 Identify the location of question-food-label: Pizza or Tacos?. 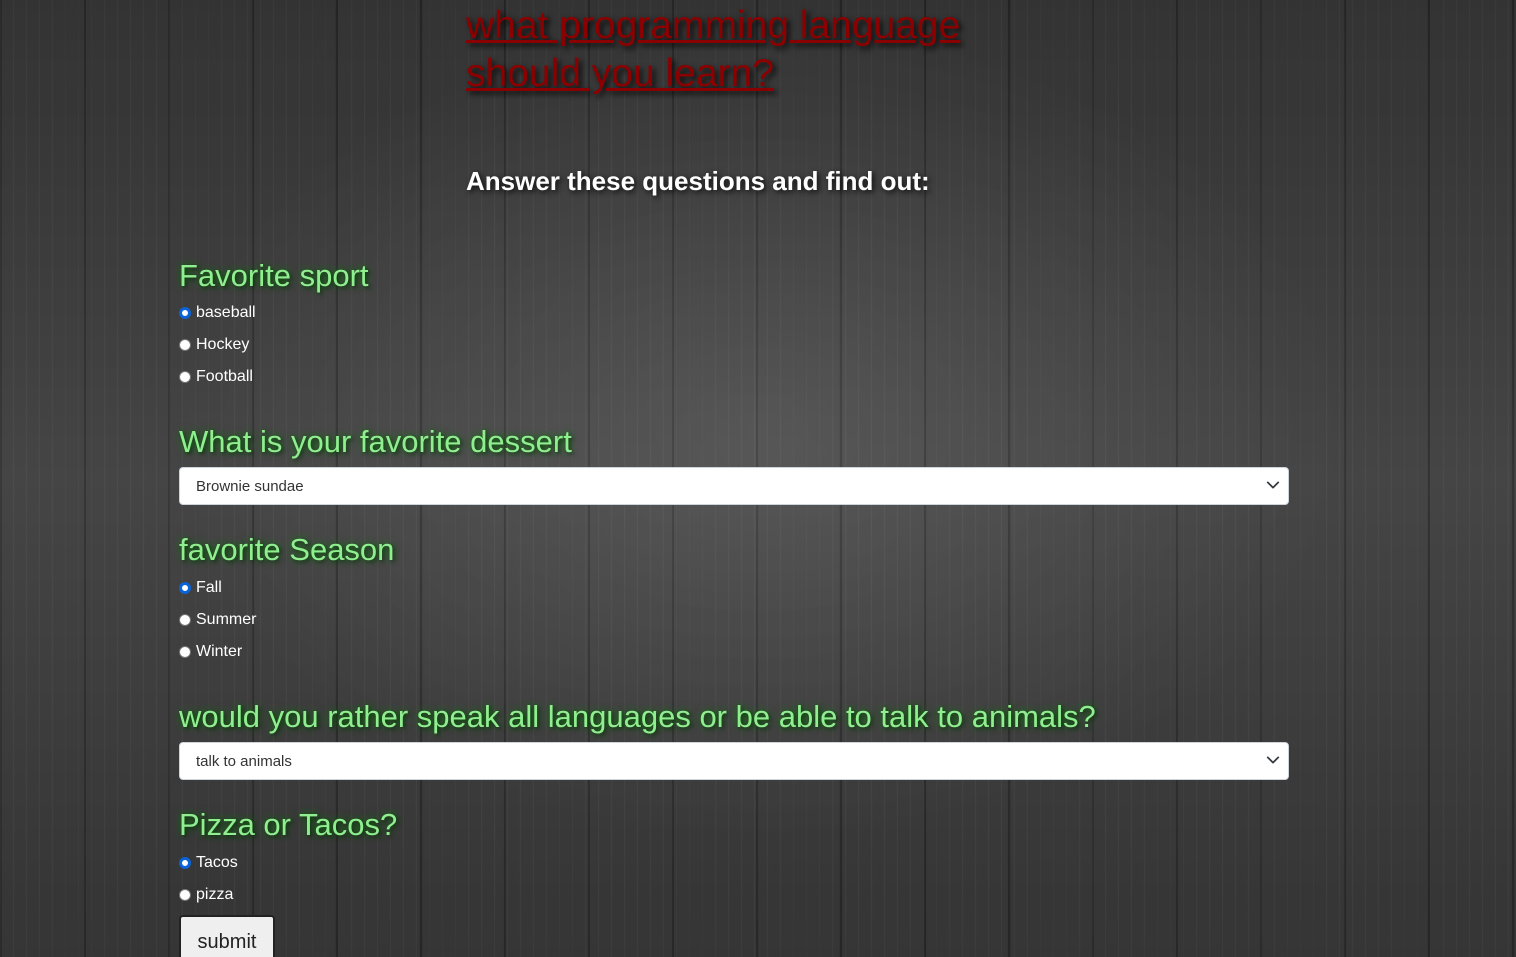
(288, 824).